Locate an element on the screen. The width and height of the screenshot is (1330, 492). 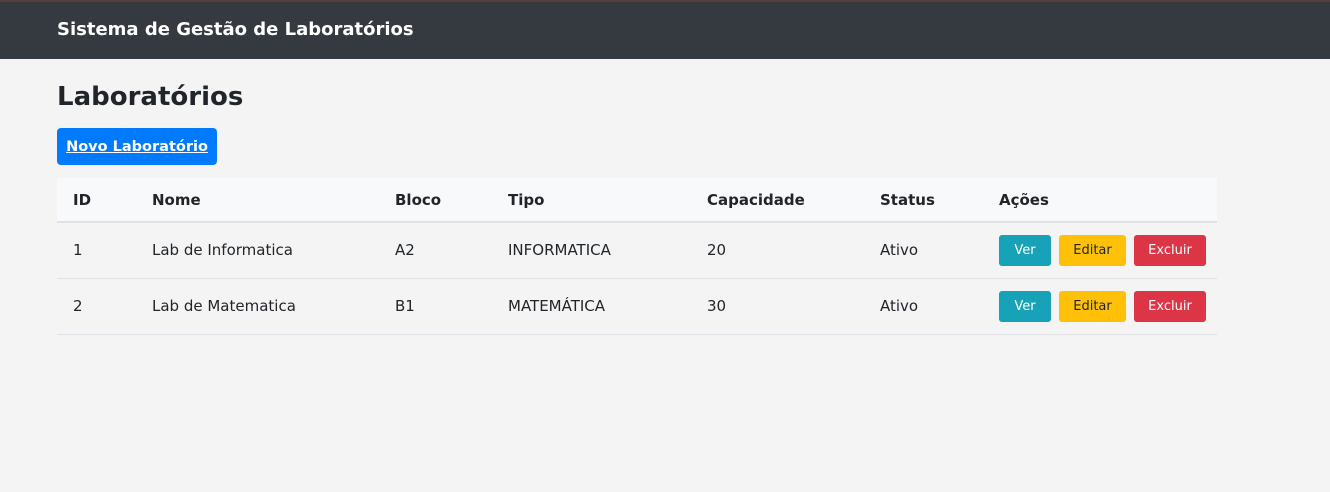
cell-capacity: 20 is located at coordinates (777, 250).